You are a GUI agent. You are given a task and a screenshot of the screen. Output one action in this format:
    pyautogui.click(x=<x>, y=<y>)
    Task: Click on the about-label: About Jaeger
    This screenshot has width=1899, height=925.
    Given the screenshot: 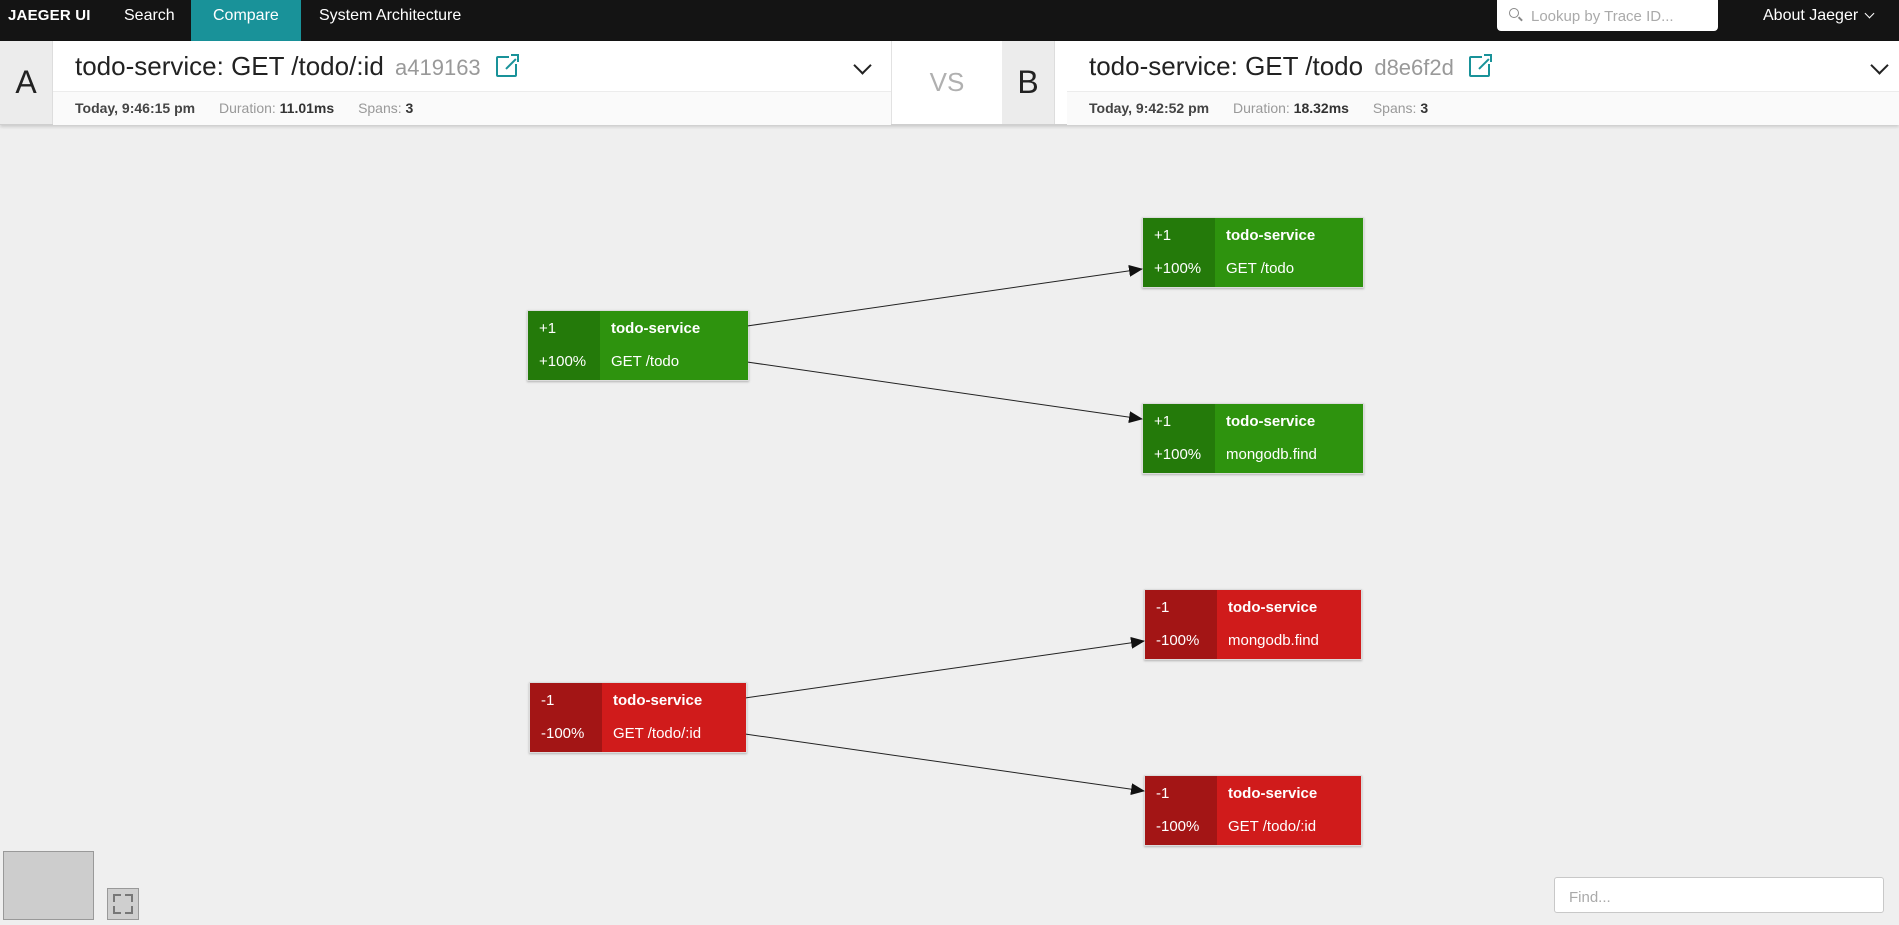 What is the action you would take?
    pyautogui.click(x=1811, y=15)
    